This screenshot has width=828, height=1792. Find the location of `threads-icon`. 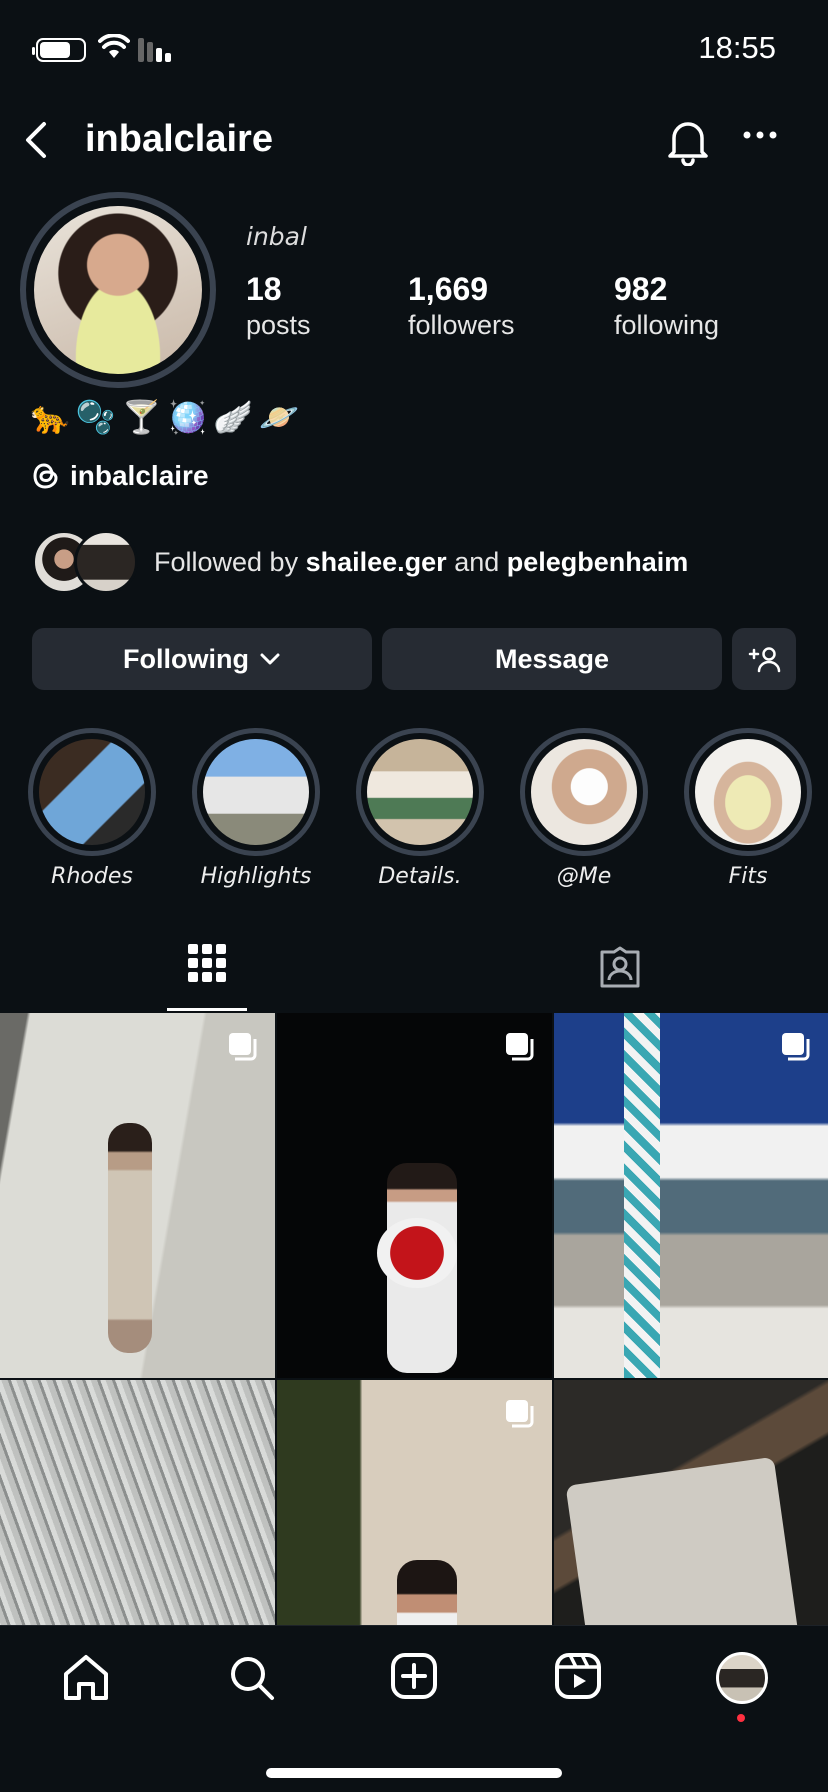

threads-icon is located at coordinates (45, 476).